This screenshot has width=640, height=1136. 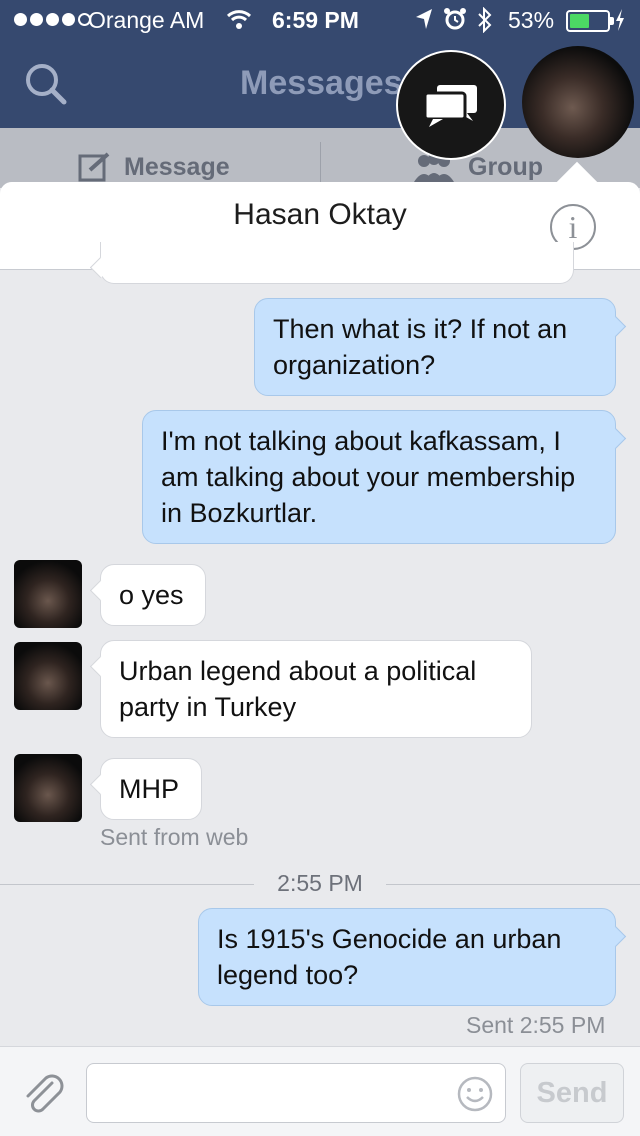 What do you see at coordinates (46, 84) in the screenshot?
I see `search-icon` at bounding box center [46, 84].